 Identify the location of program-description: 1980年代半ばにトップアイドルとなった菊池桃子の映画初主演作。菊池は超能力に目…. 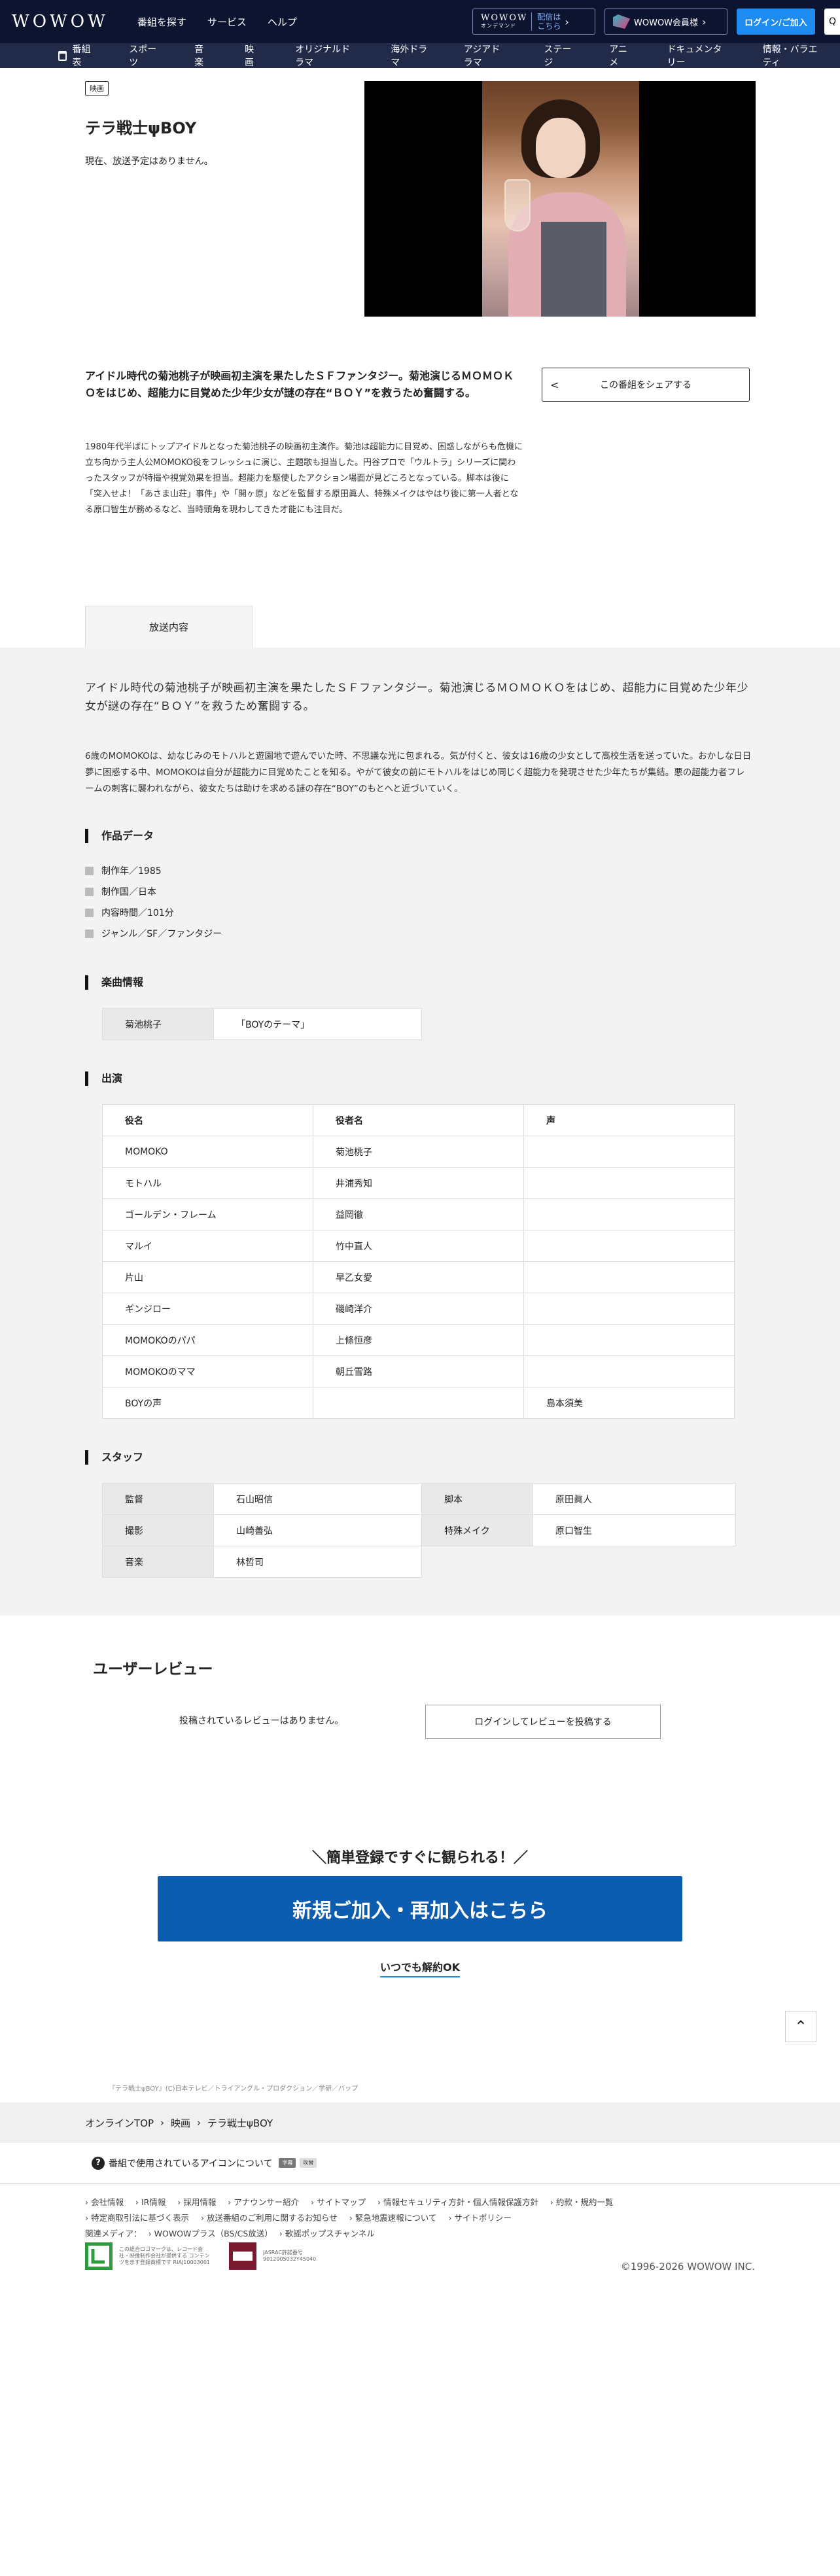
(304, 479).